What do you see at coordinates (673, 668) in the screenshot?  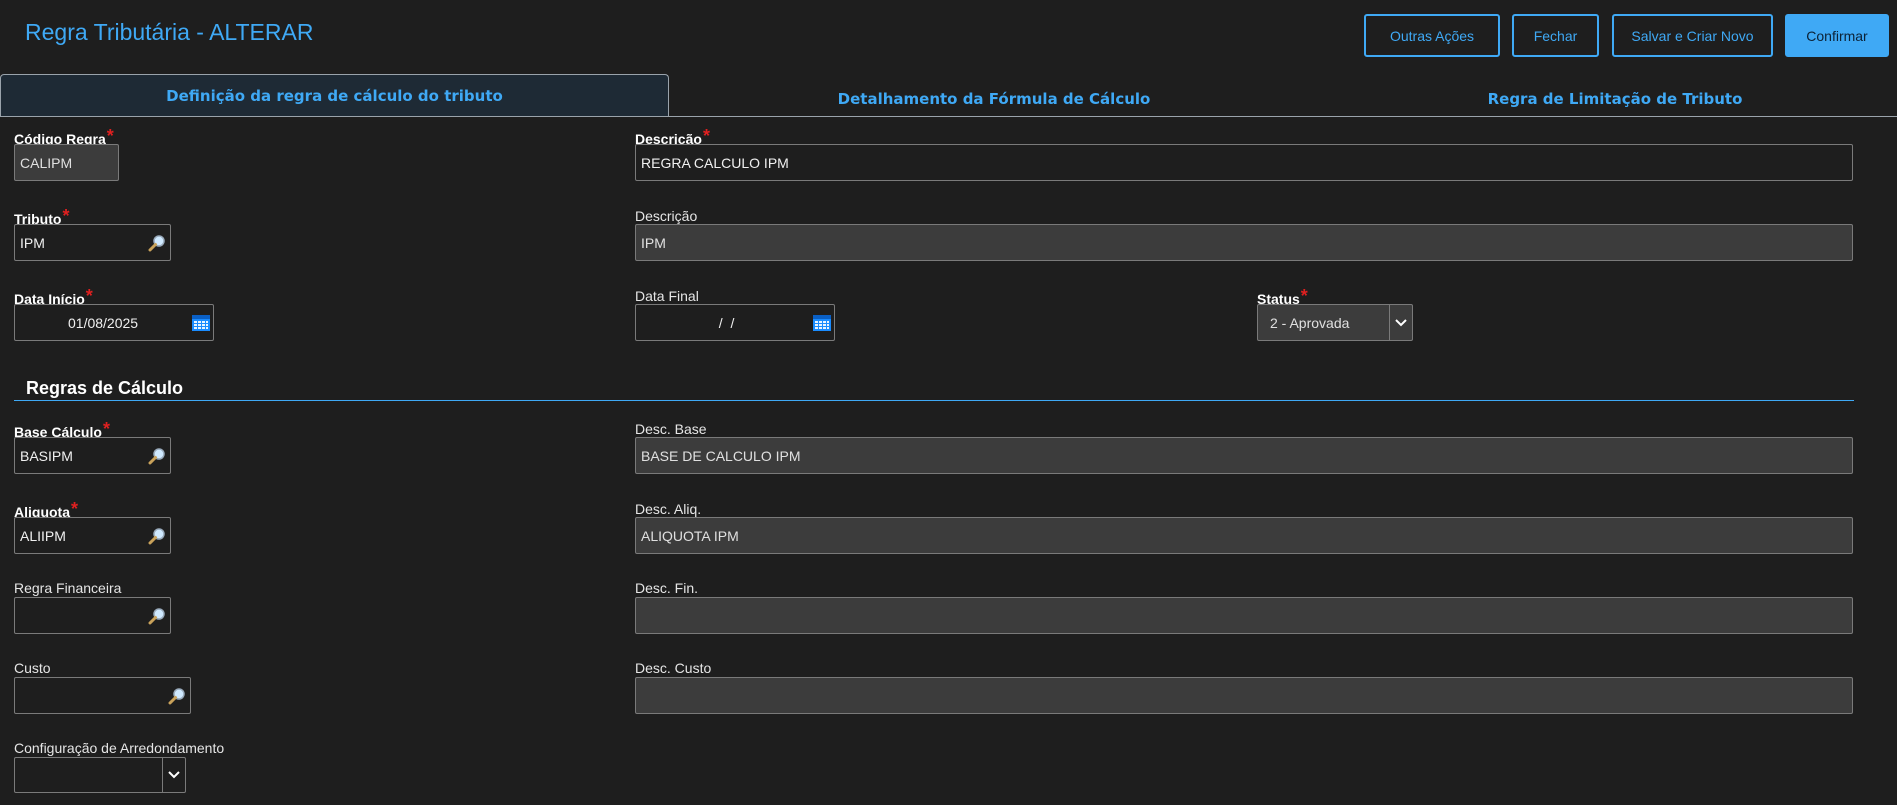 I see `desc-custo-label: Desc. Custo` at bounding box center [673, 668].